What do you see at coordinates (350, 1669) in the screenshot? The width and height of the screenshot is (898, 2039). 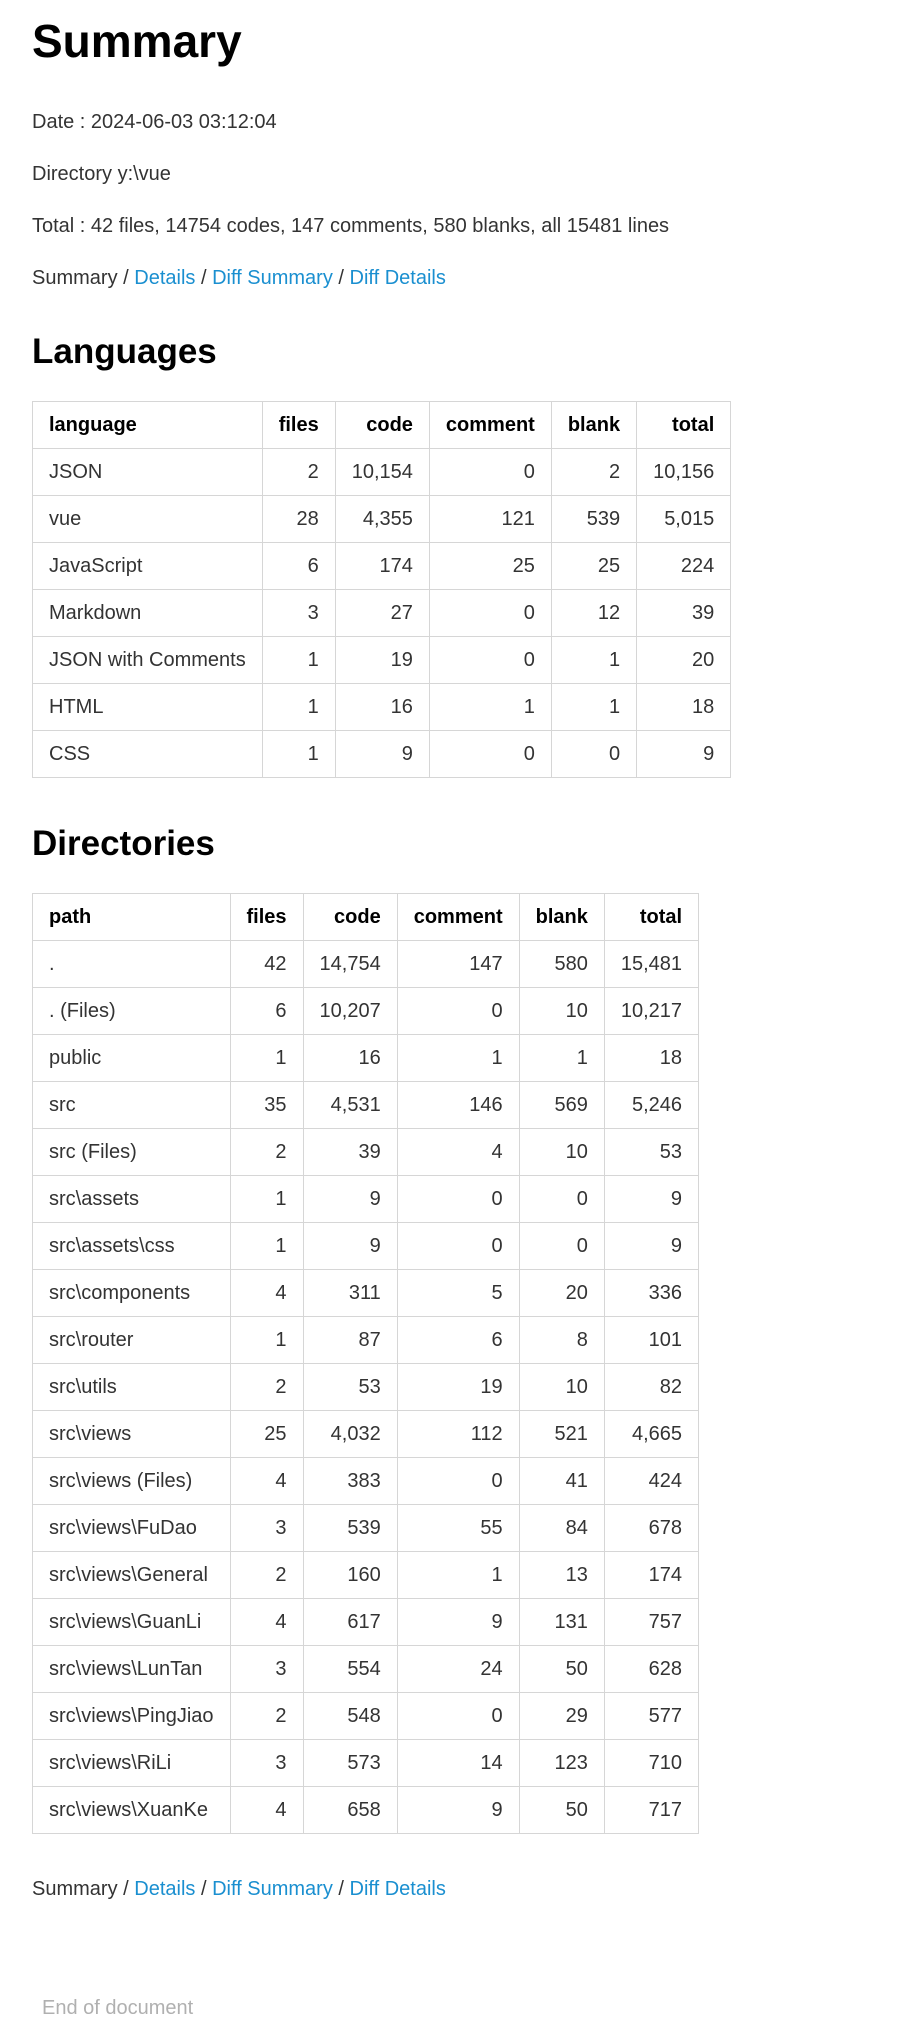 I see `table-cell: 554` at bounding box center [350, 1669].